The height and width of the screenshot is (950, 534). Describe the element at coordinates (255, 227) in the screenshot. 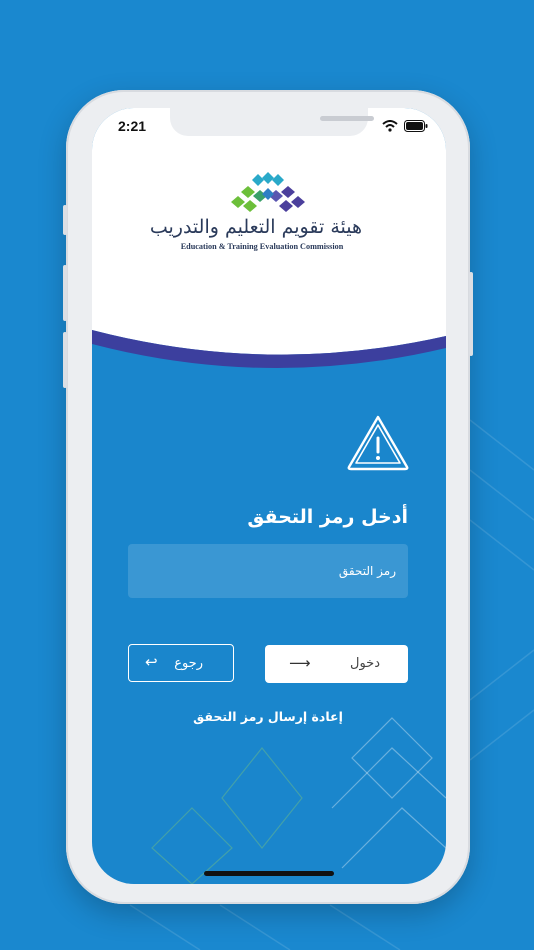

I see `logo-name-arabic: هيئة تقويم التعليم والتدريب` at that location.